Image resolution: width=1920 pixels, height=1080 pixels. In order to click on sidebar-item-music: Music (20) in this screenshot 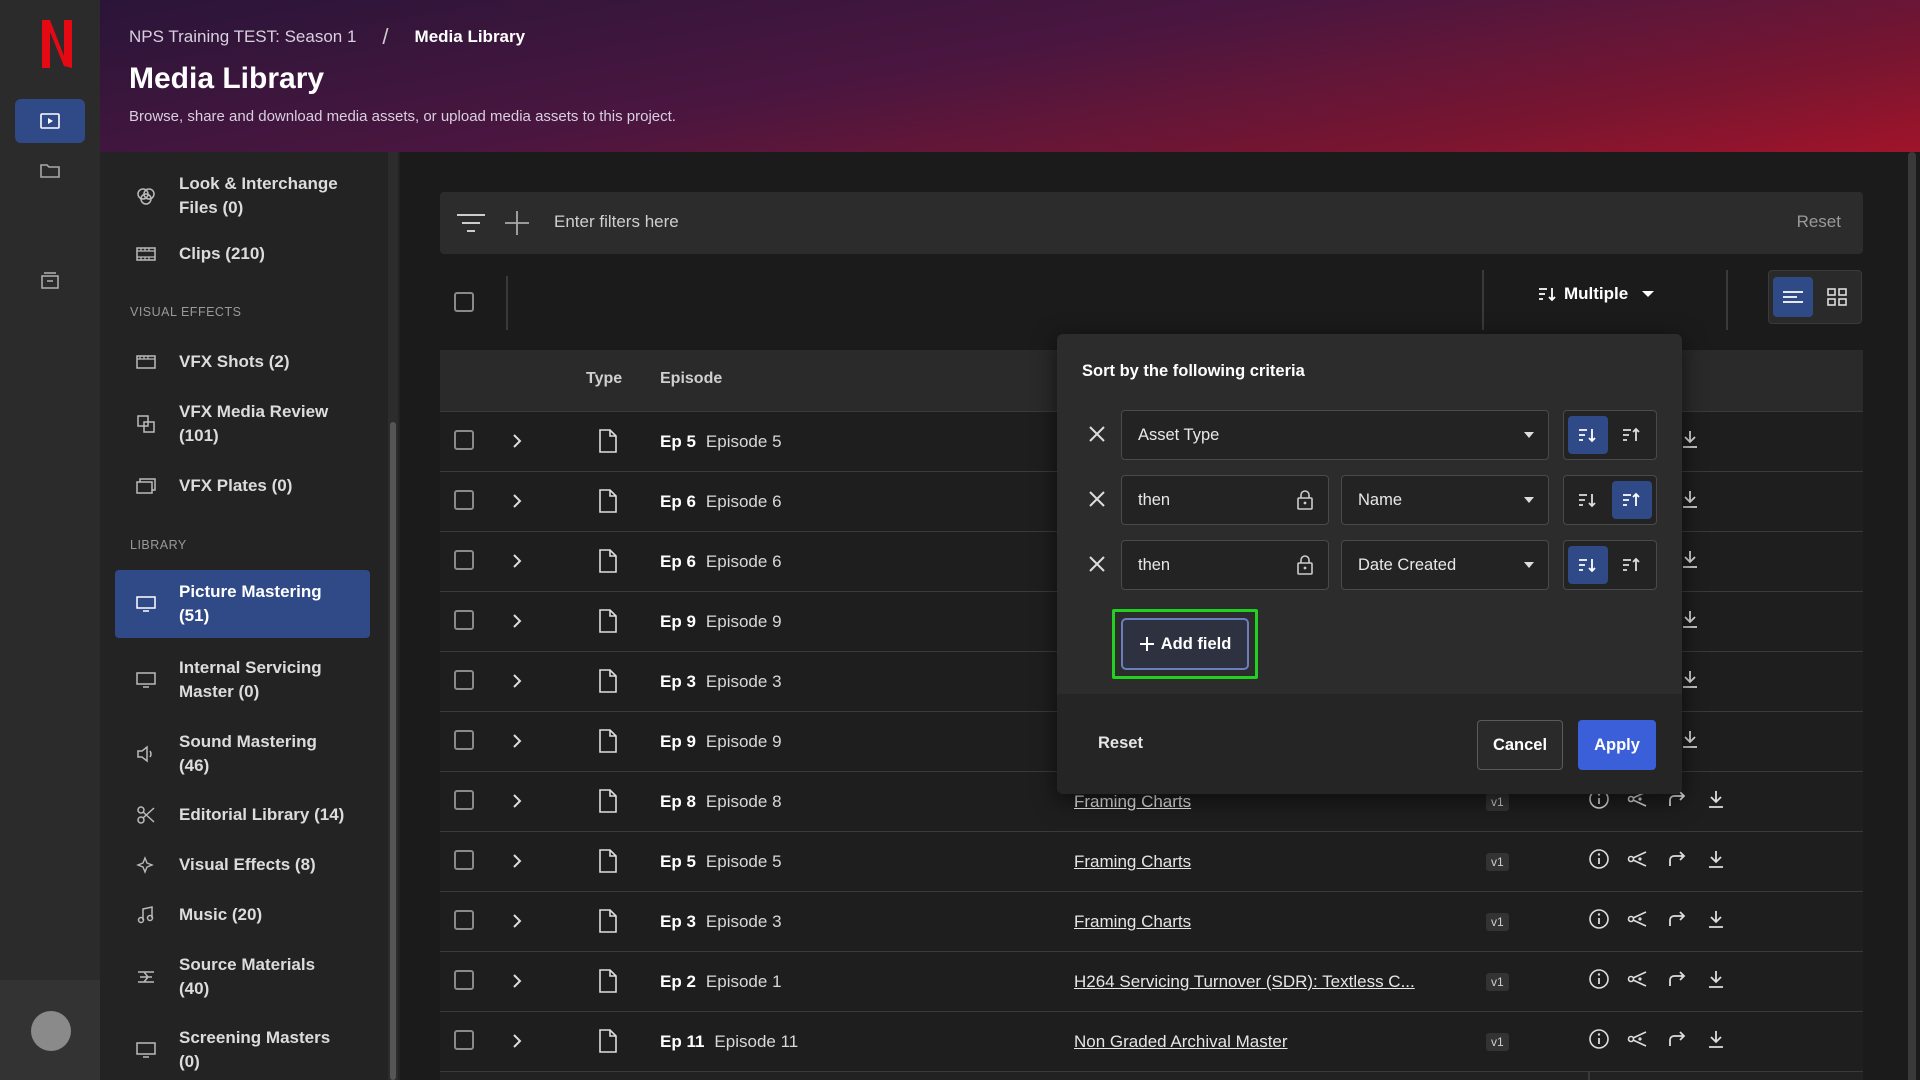, I will do `click(242, 915)`.